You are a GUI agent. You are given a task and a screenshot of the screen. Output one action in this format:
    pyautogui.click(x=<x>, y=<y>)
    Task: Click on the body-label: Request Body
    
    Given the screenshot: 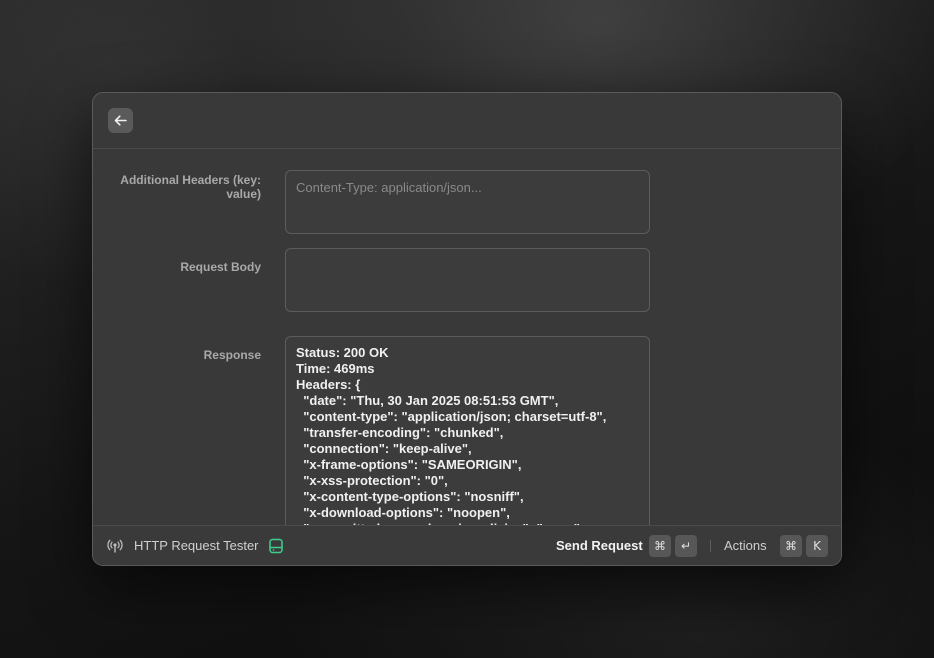 What is the action you would take?
    pyautogui.click(x=220, y=267)
    